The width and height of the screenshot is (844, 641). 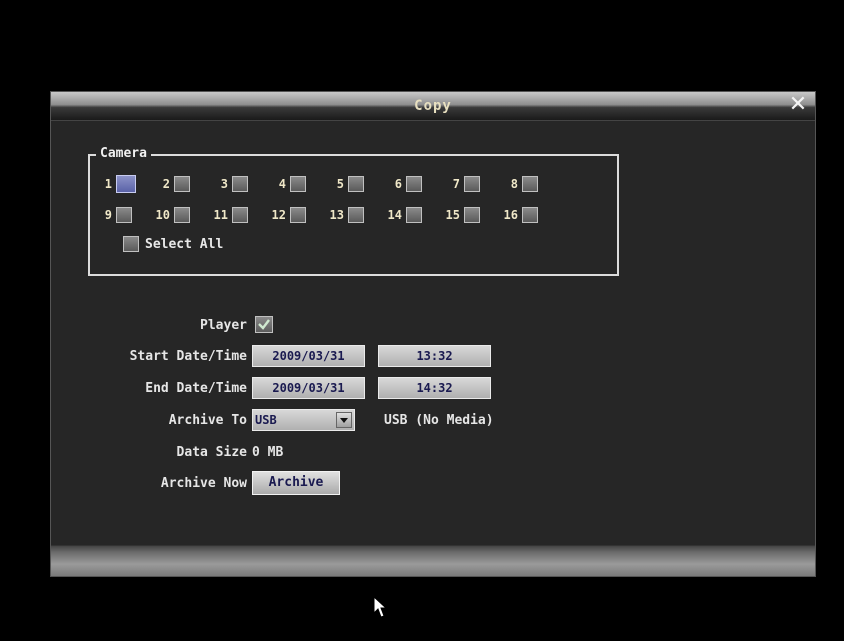 I want to click on camera-channel-12: 12, so click(x=285, y=215).